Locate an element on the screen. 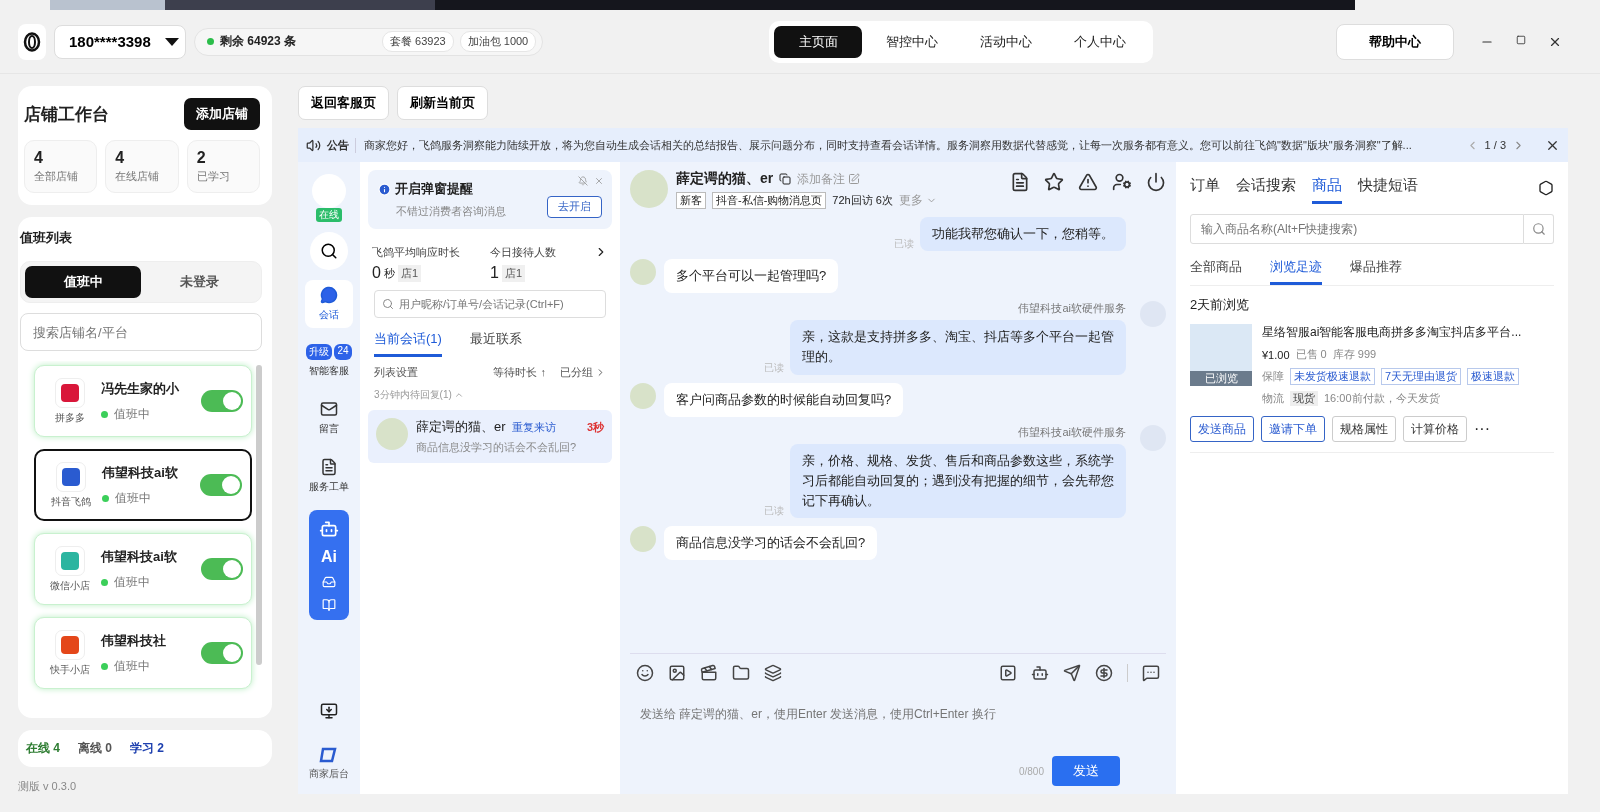 The height and width of the screenshot is (812, 1600). shop-card: 微信小店 伟望科技ai软 值班中 is located at coordinates (143, 569).